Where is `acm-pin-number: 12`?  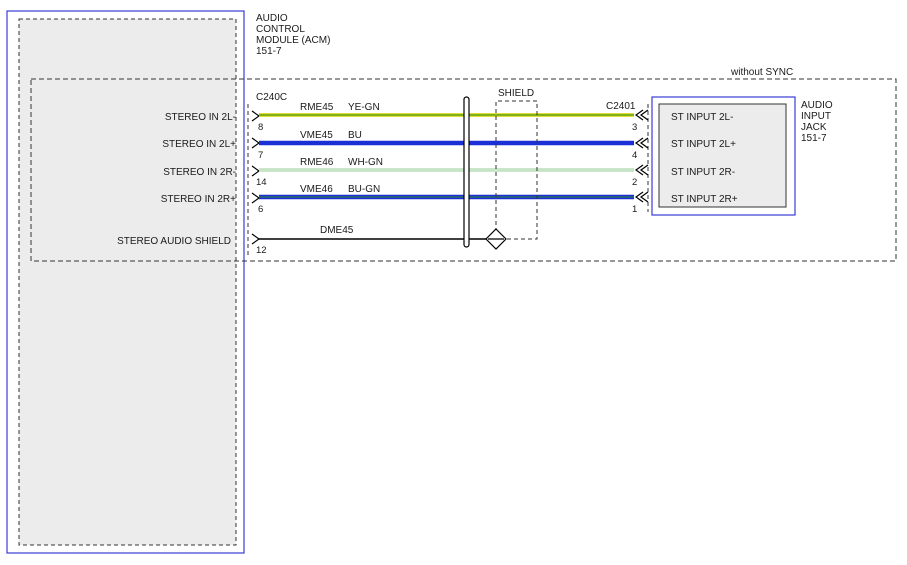 acm-pin-number: 12 is located at coordinates (261, 250).